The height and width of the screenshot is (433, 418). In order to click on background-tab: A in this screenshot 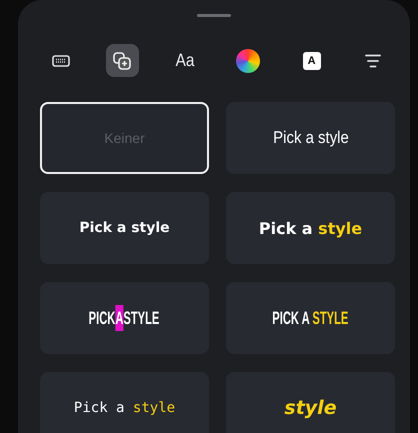, I will do `click(311, 60)`.